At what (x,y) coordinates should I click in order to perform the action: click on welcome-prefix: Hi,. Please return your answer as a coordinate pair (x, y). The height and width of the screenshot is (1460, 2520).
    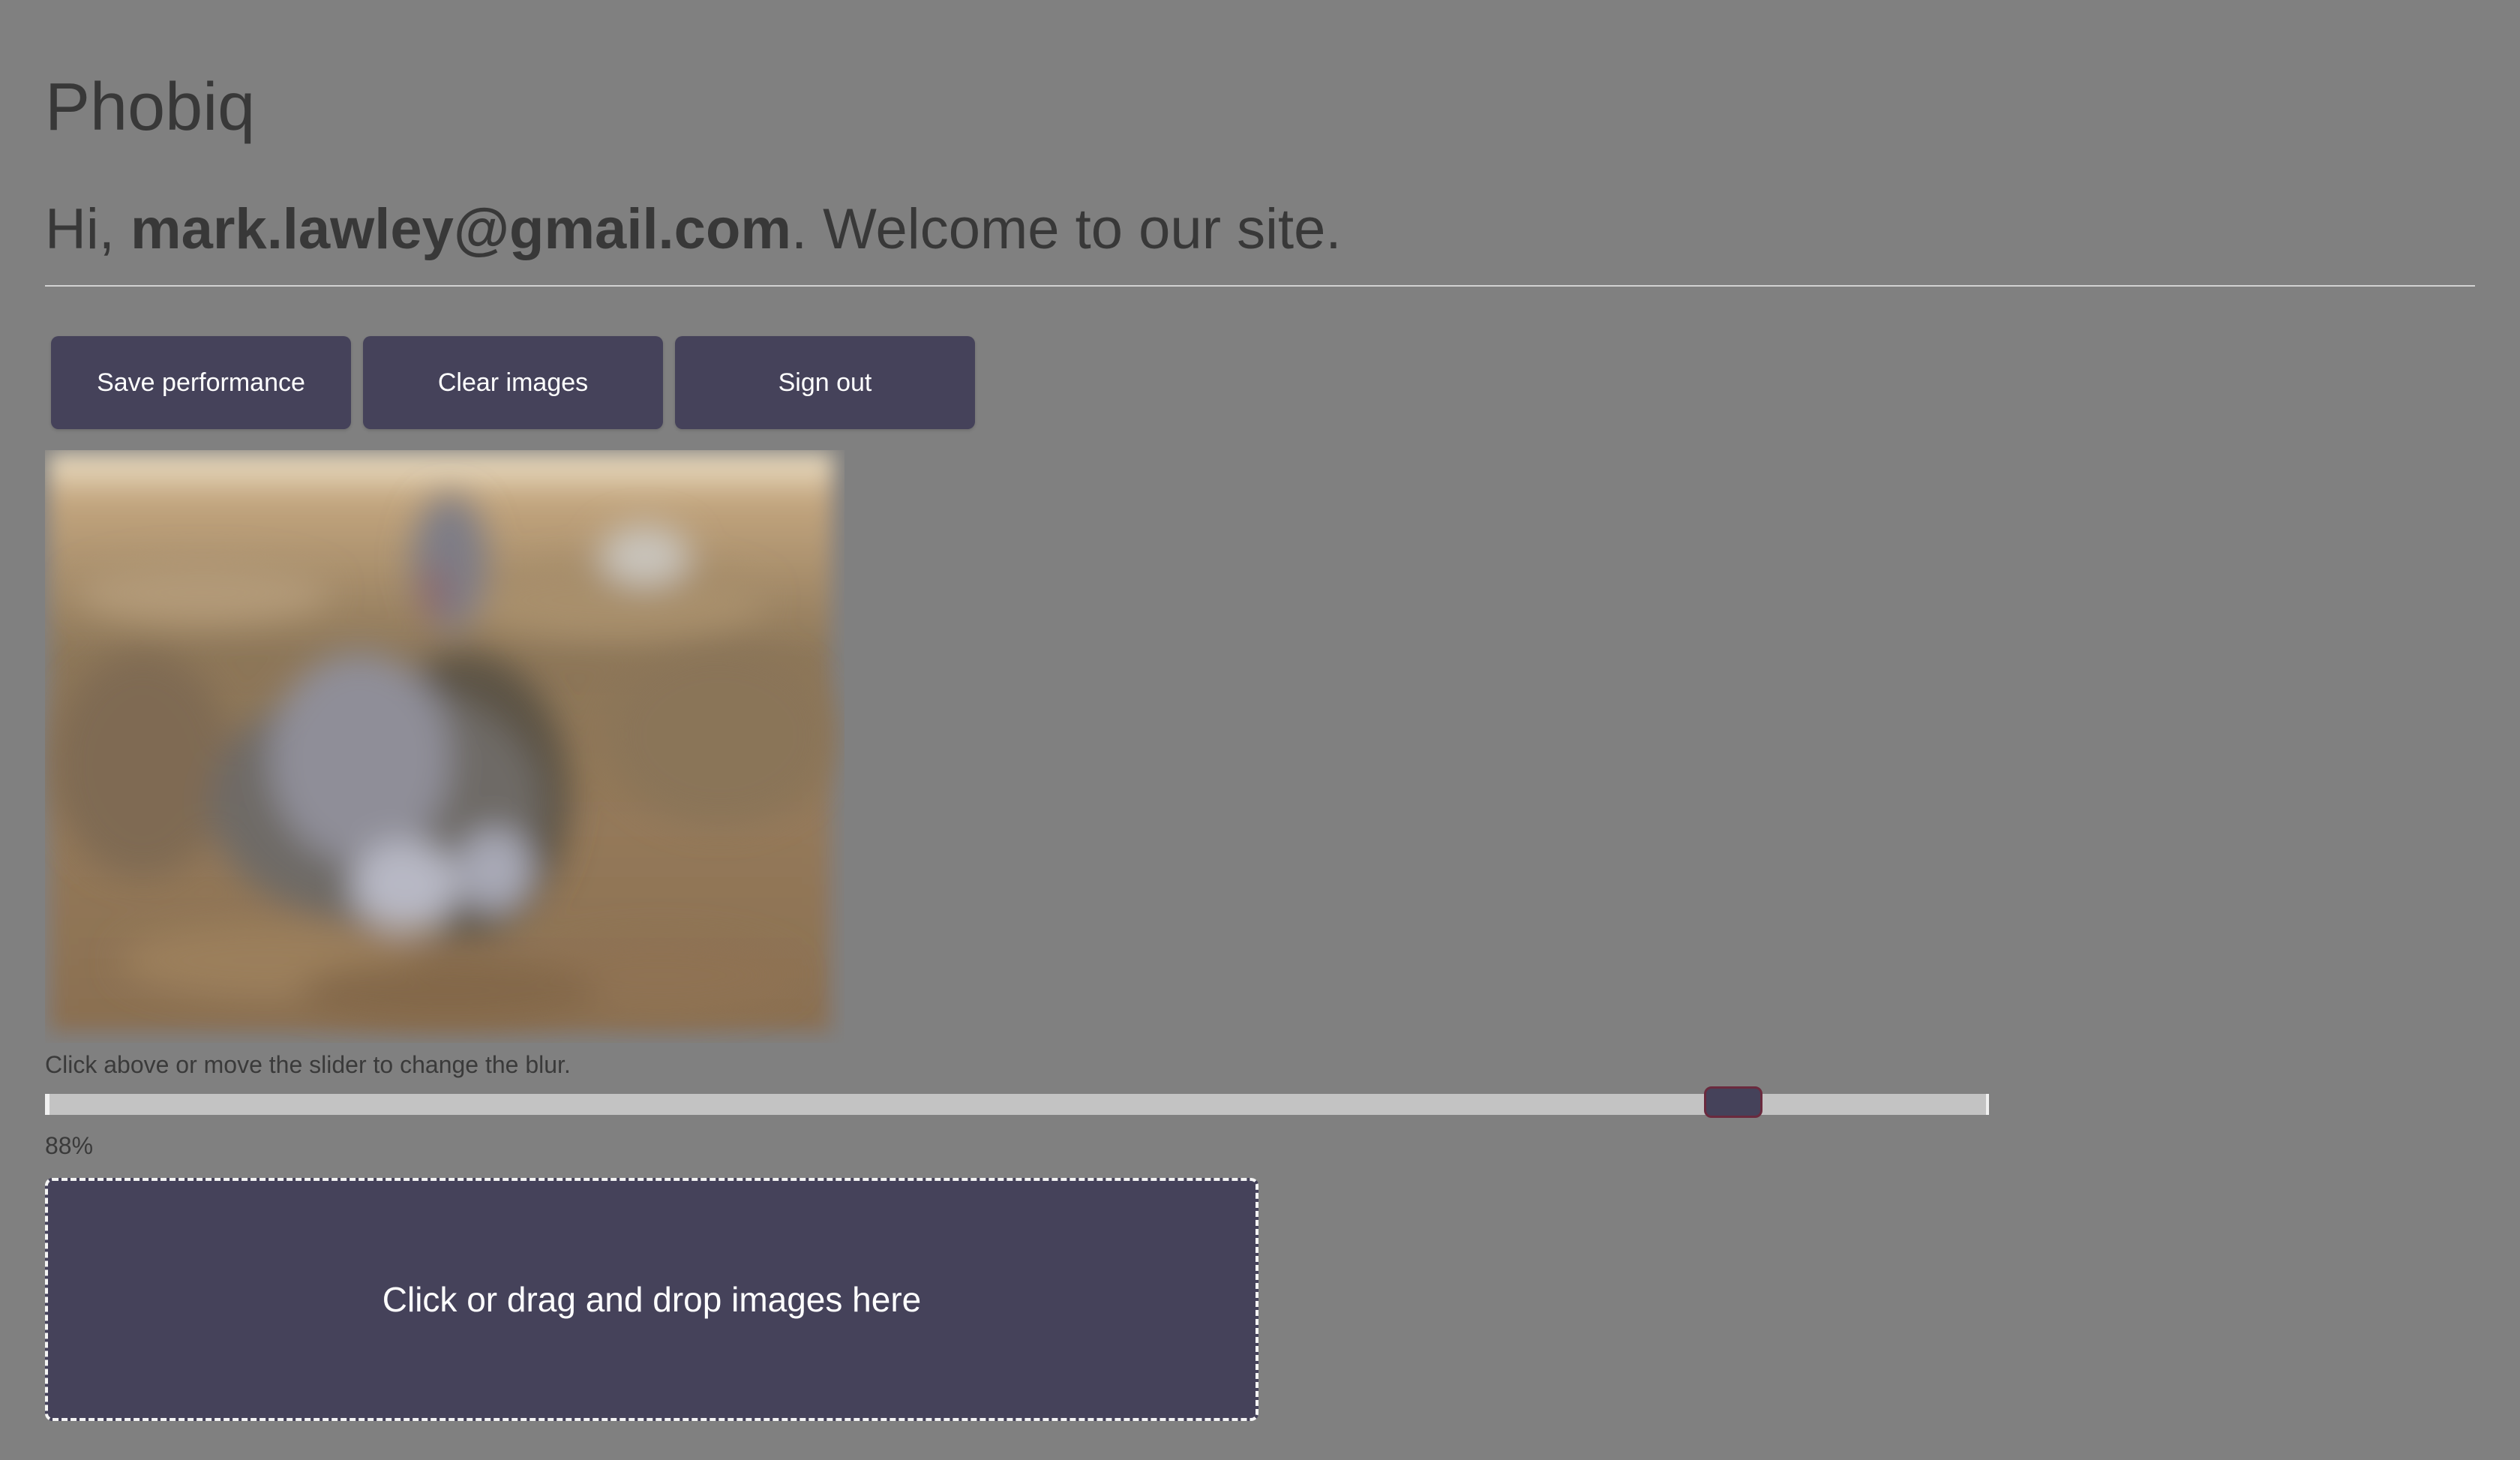
    Looking at the image, I should click on (87, 229).